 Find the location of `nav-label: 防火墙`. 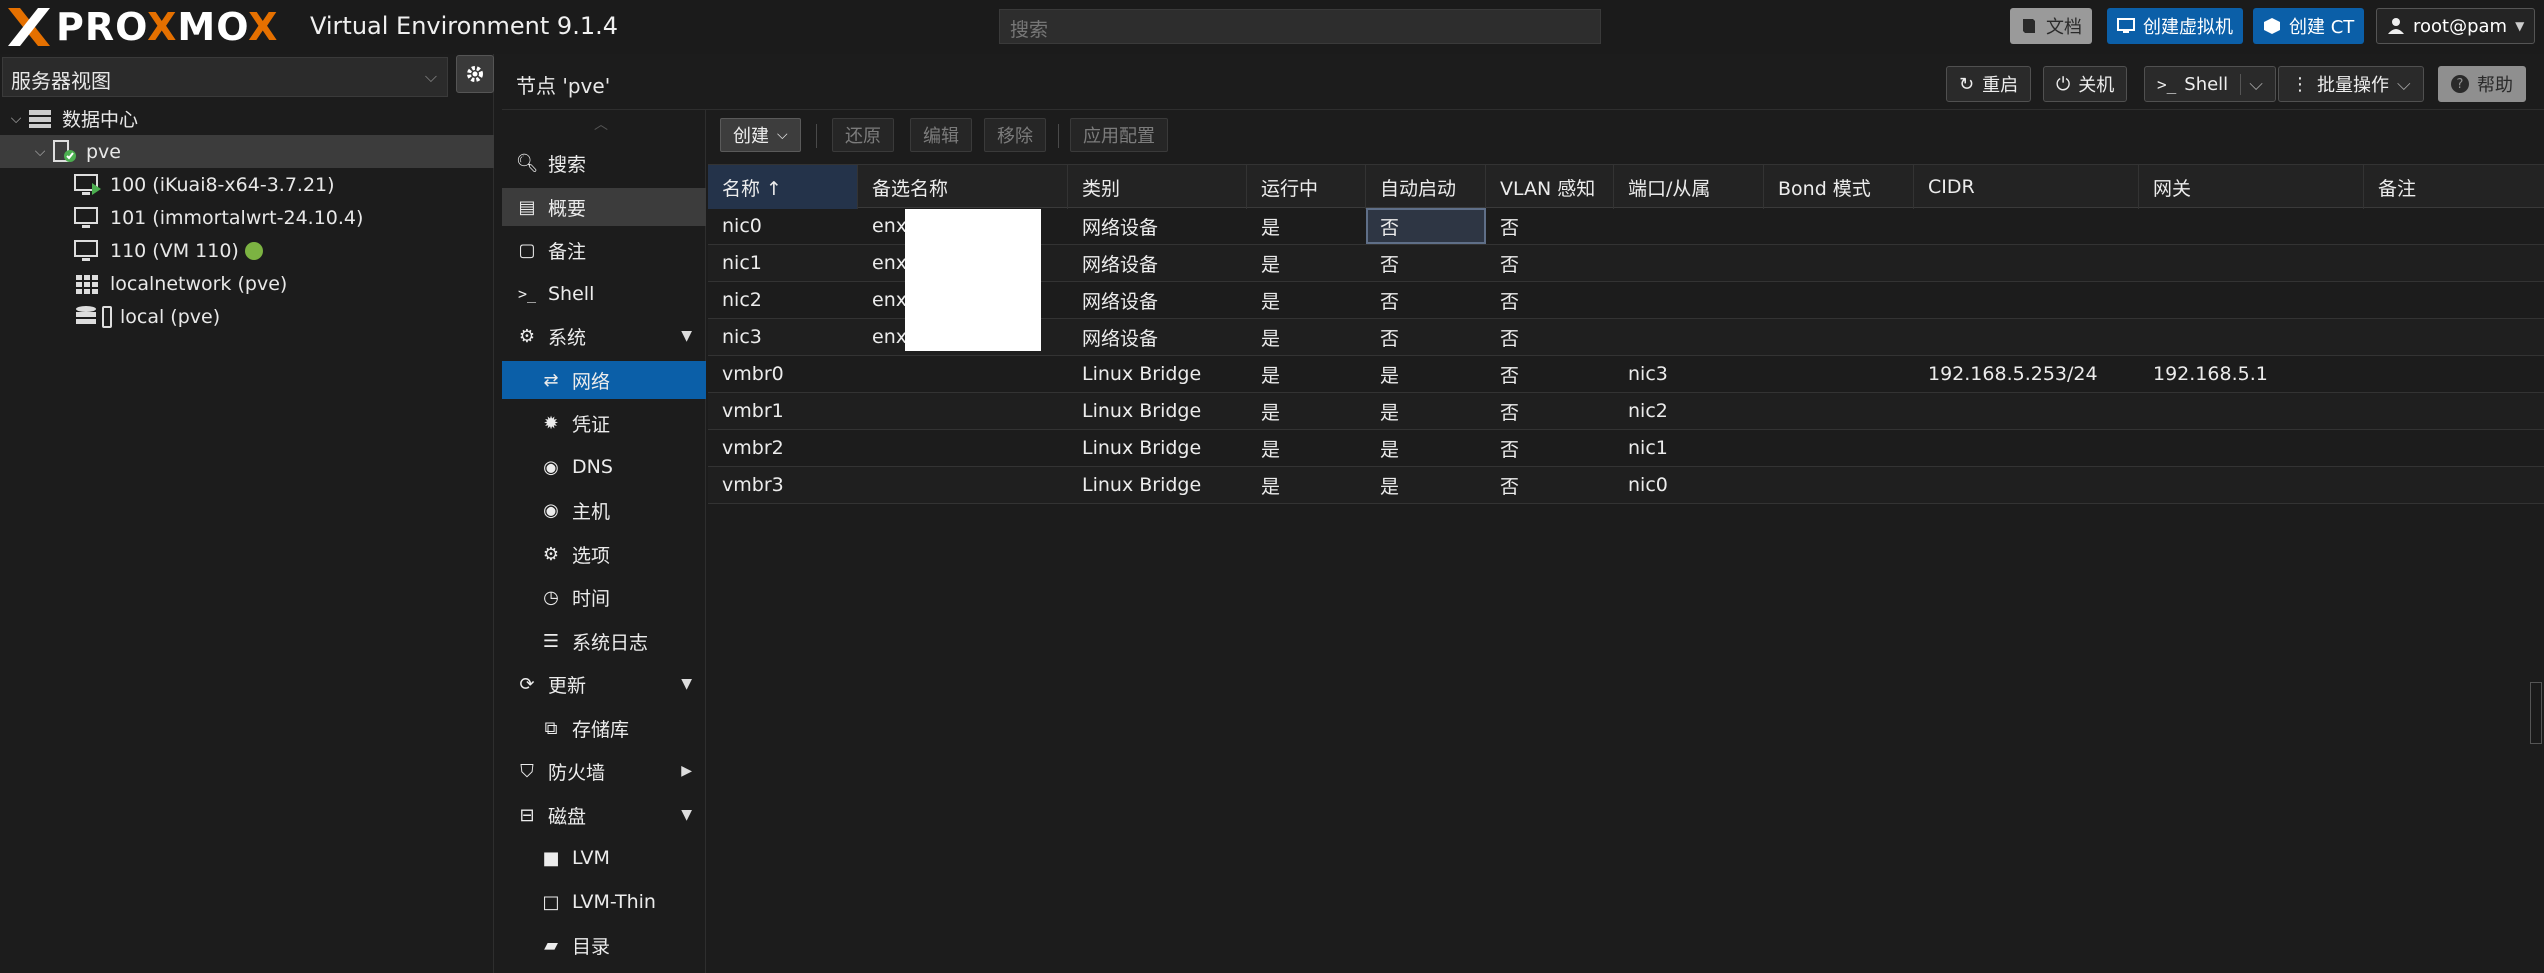

nav-label: 防火墙 is located at coordinates (577, 772).